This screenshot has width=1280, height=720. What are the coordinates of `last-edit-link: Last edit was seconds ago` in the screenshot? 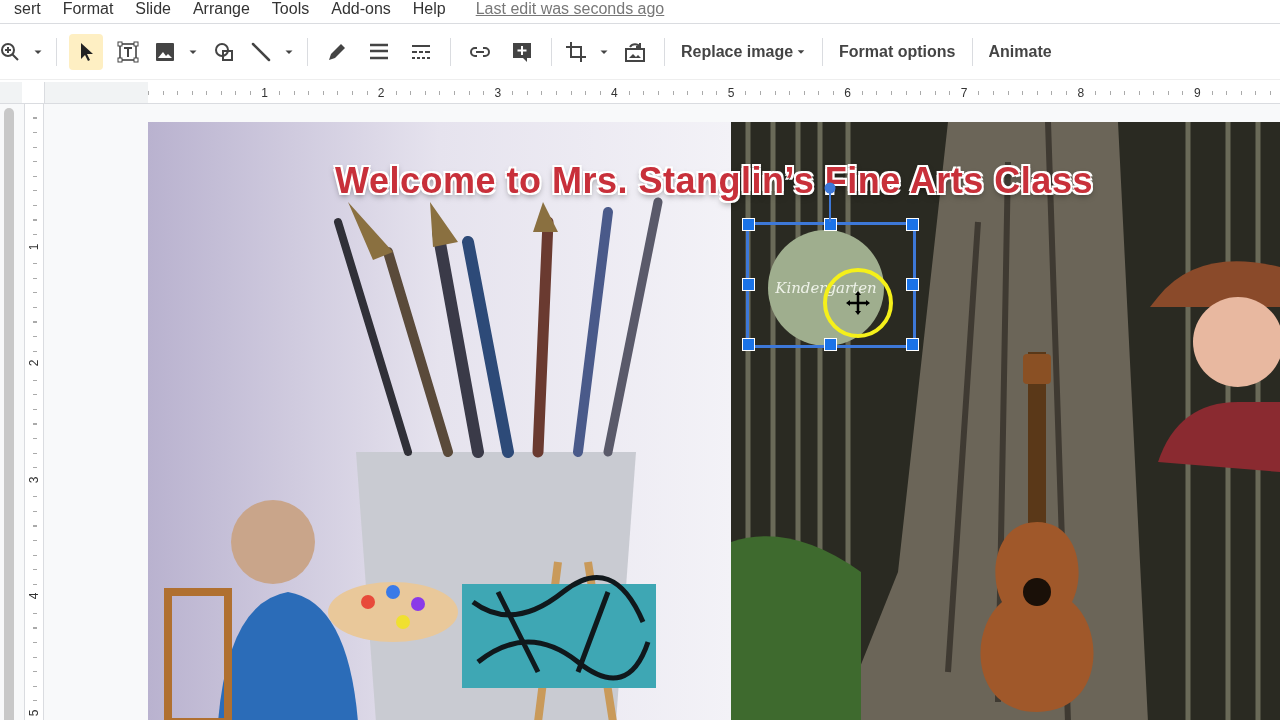 It's located at (570, 8).